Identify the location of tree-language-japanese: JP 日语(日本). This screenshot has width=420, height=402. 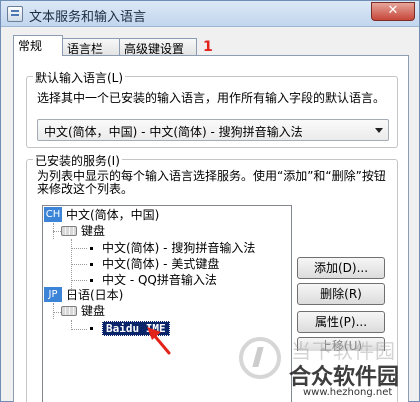
(83, 295).